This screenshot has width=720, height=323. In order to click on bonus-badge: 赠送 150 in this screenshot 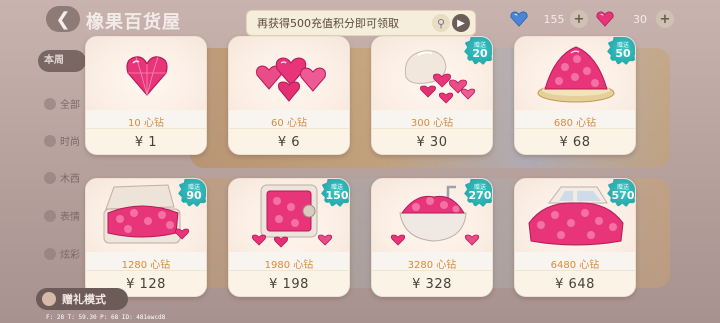, I will do `click(335, 193)`.